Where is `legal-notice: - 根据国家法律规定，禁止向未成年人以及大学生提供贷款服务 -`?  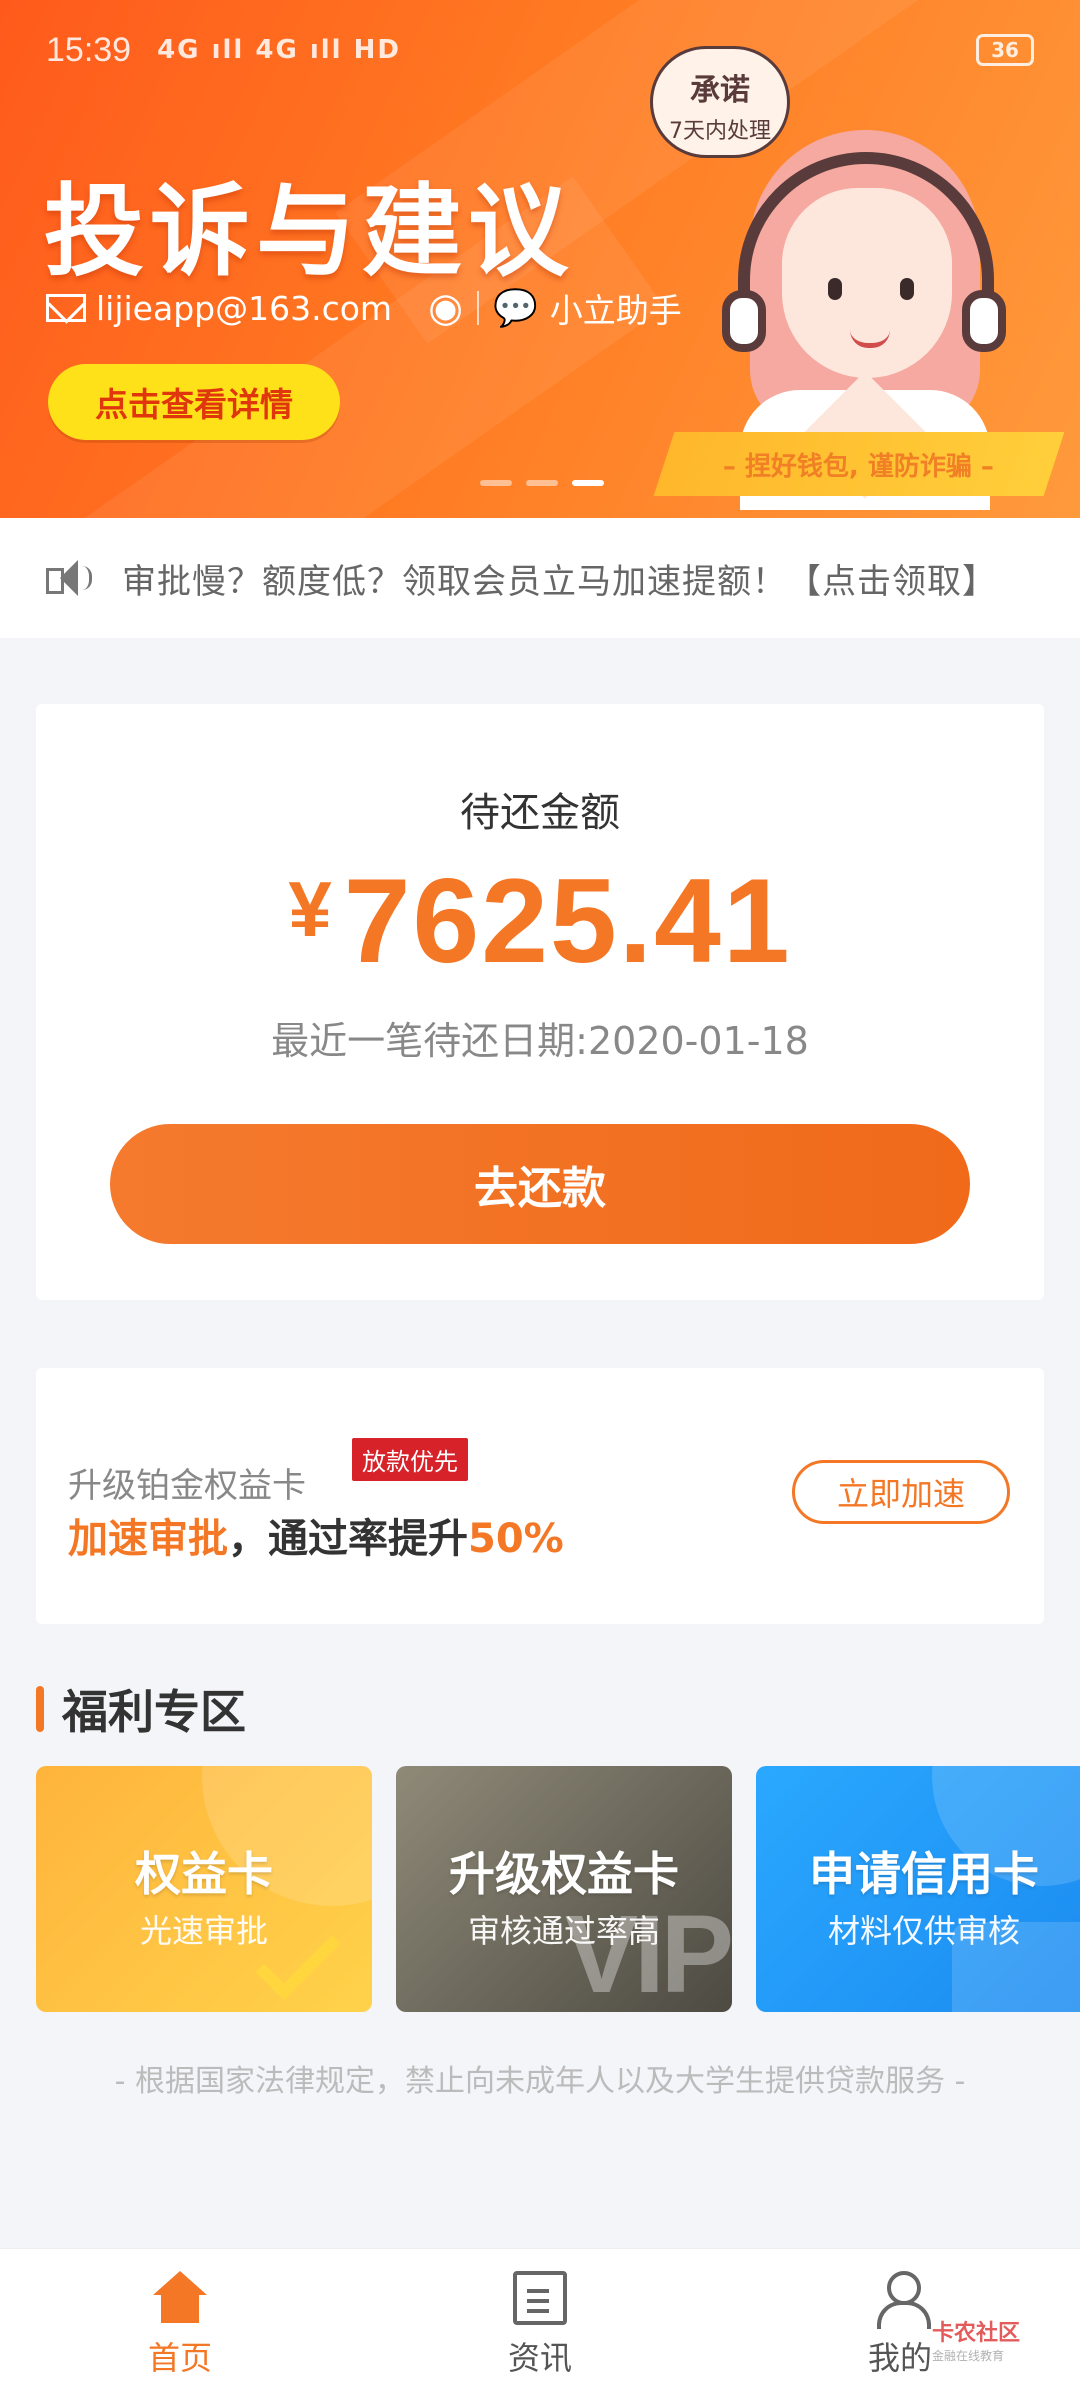 legal-notice: - 根据国家法律规定，禁止向未成年人以及大学生提供贷款服务 - is located at coordinates (540, 2081).